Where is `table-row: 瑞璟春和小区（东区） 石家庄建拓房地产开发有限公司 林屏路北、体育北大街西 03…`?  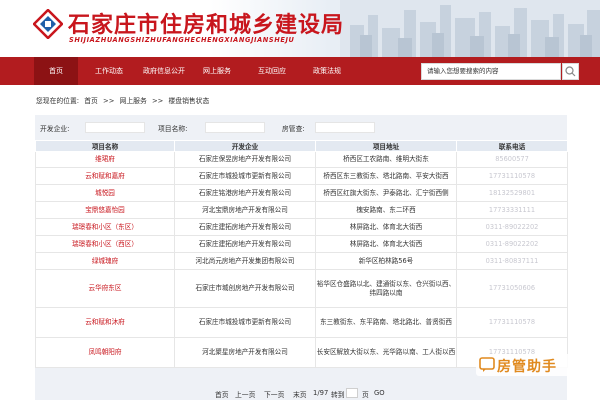 table-row: 瑞璟春和小区（东区） 石家庄建拓房地产开发有限公司 林屏路北、体育北大街西 03… is located at coordinates (301, 227).